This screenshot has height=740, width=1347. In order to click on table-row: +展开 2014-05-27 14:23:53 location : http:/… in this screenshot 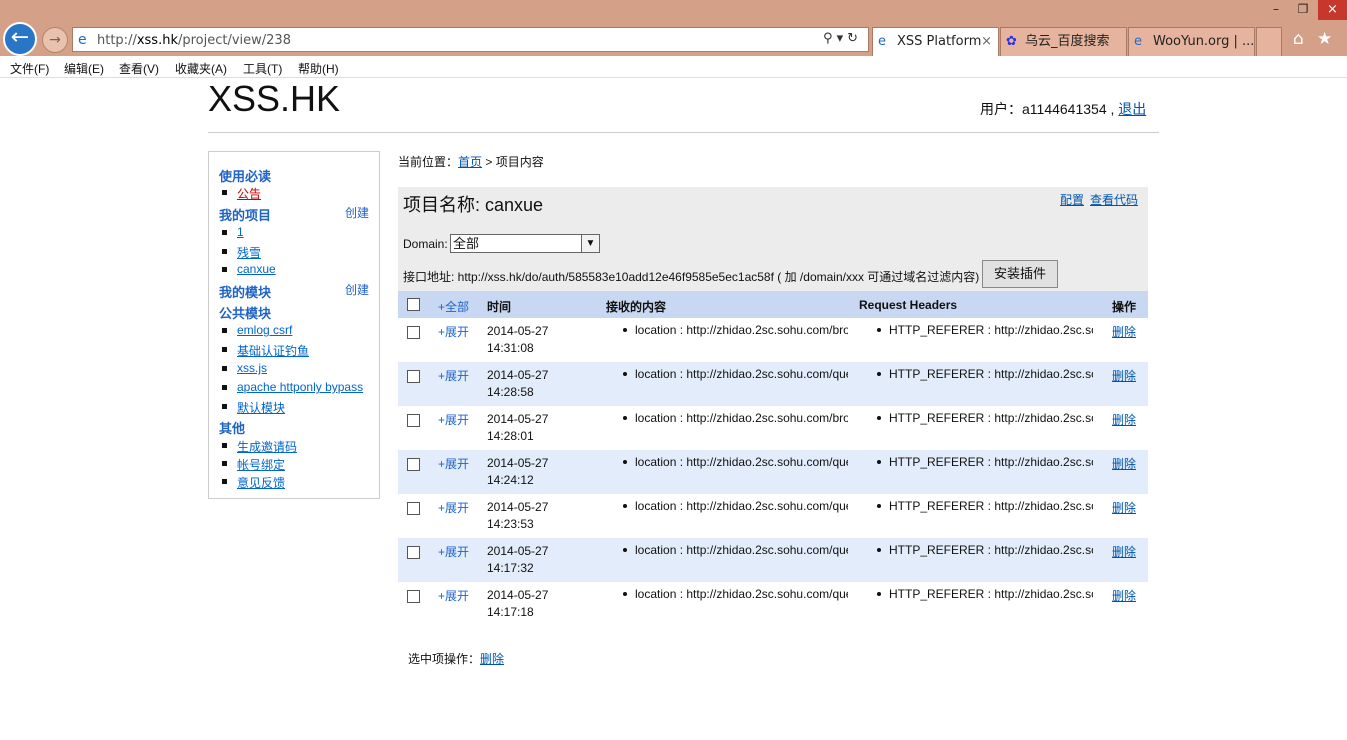, I will do `click(773, 516)`.